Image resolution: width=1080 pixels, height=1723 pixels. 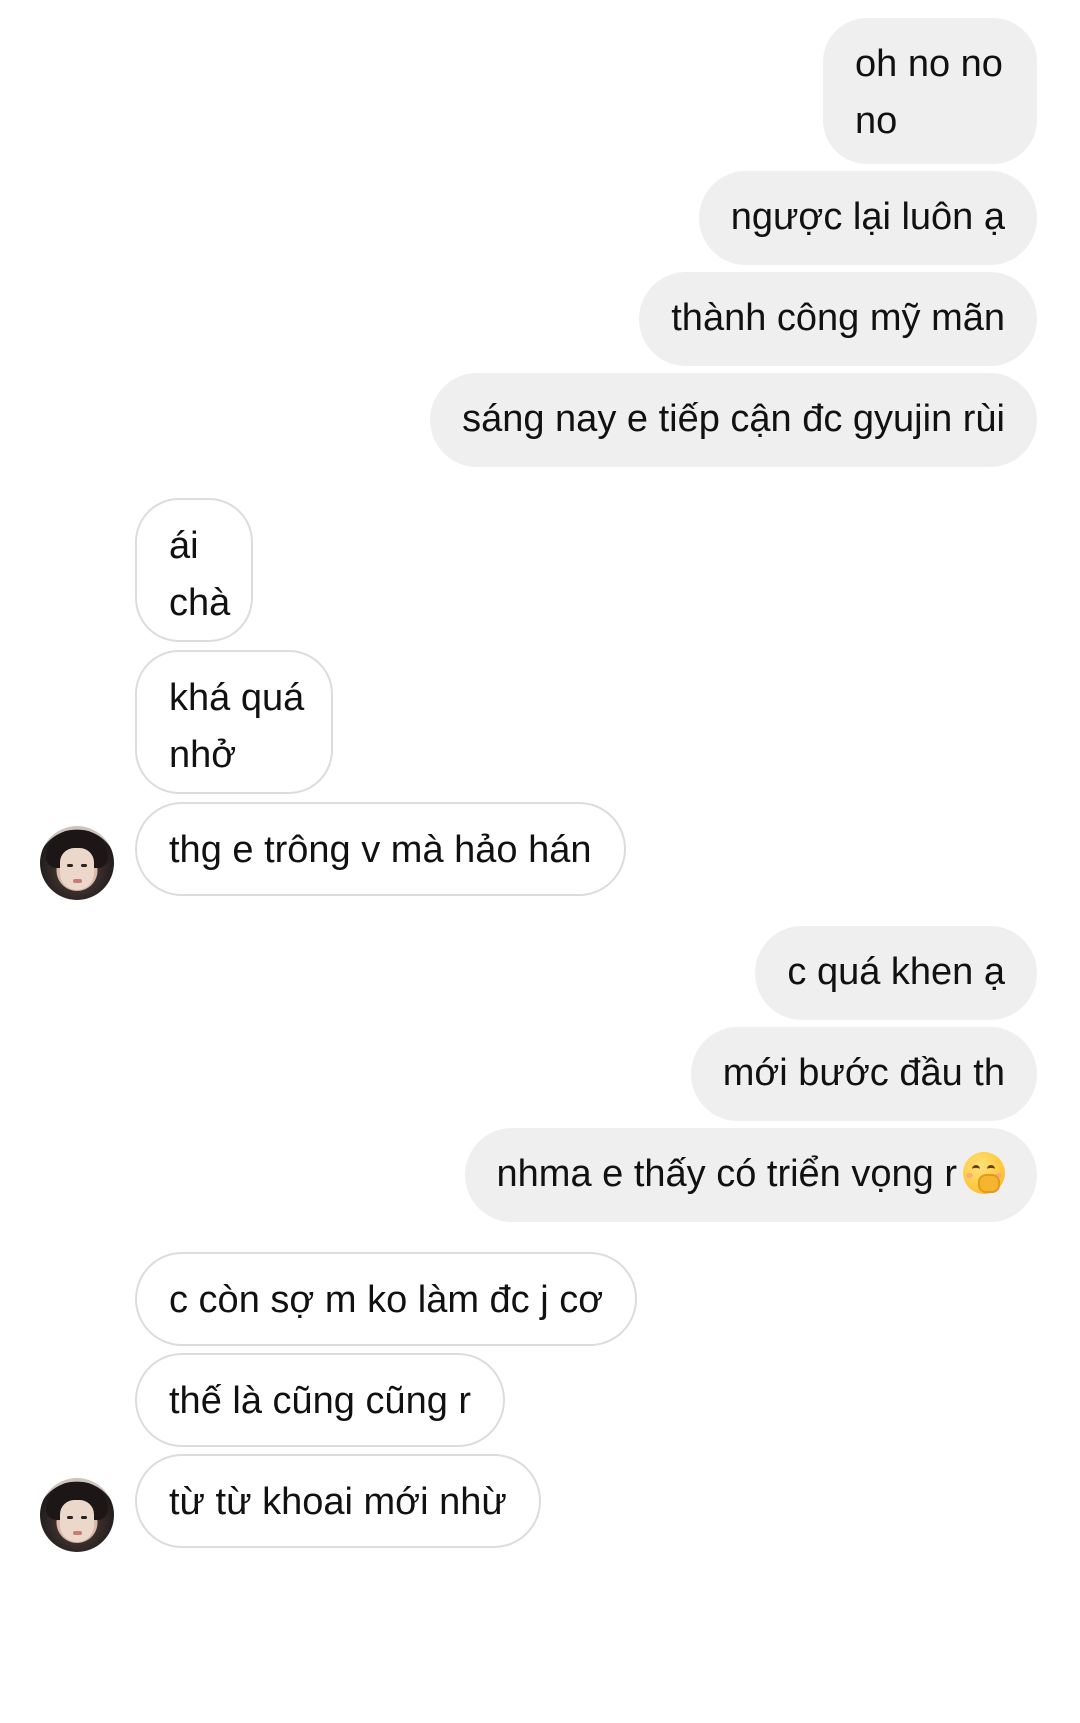 I want to click on message-bubble-outgoing: c quá khen ạ, so click(x=896, y=973).